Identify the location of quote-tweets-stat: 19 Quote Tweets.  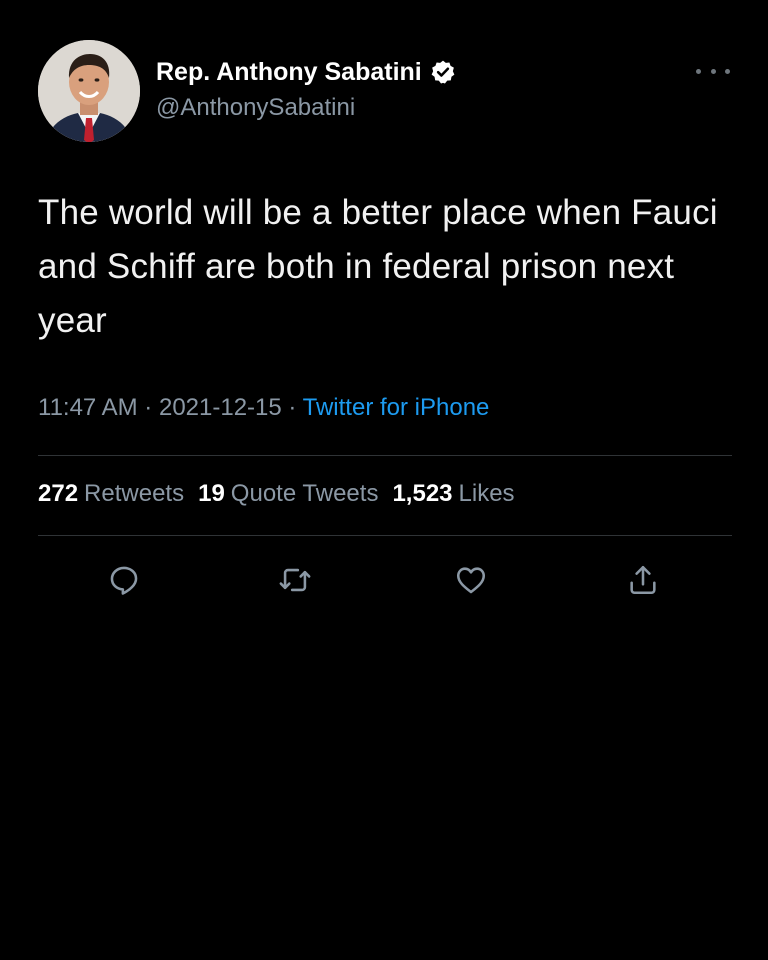
(288, 494).